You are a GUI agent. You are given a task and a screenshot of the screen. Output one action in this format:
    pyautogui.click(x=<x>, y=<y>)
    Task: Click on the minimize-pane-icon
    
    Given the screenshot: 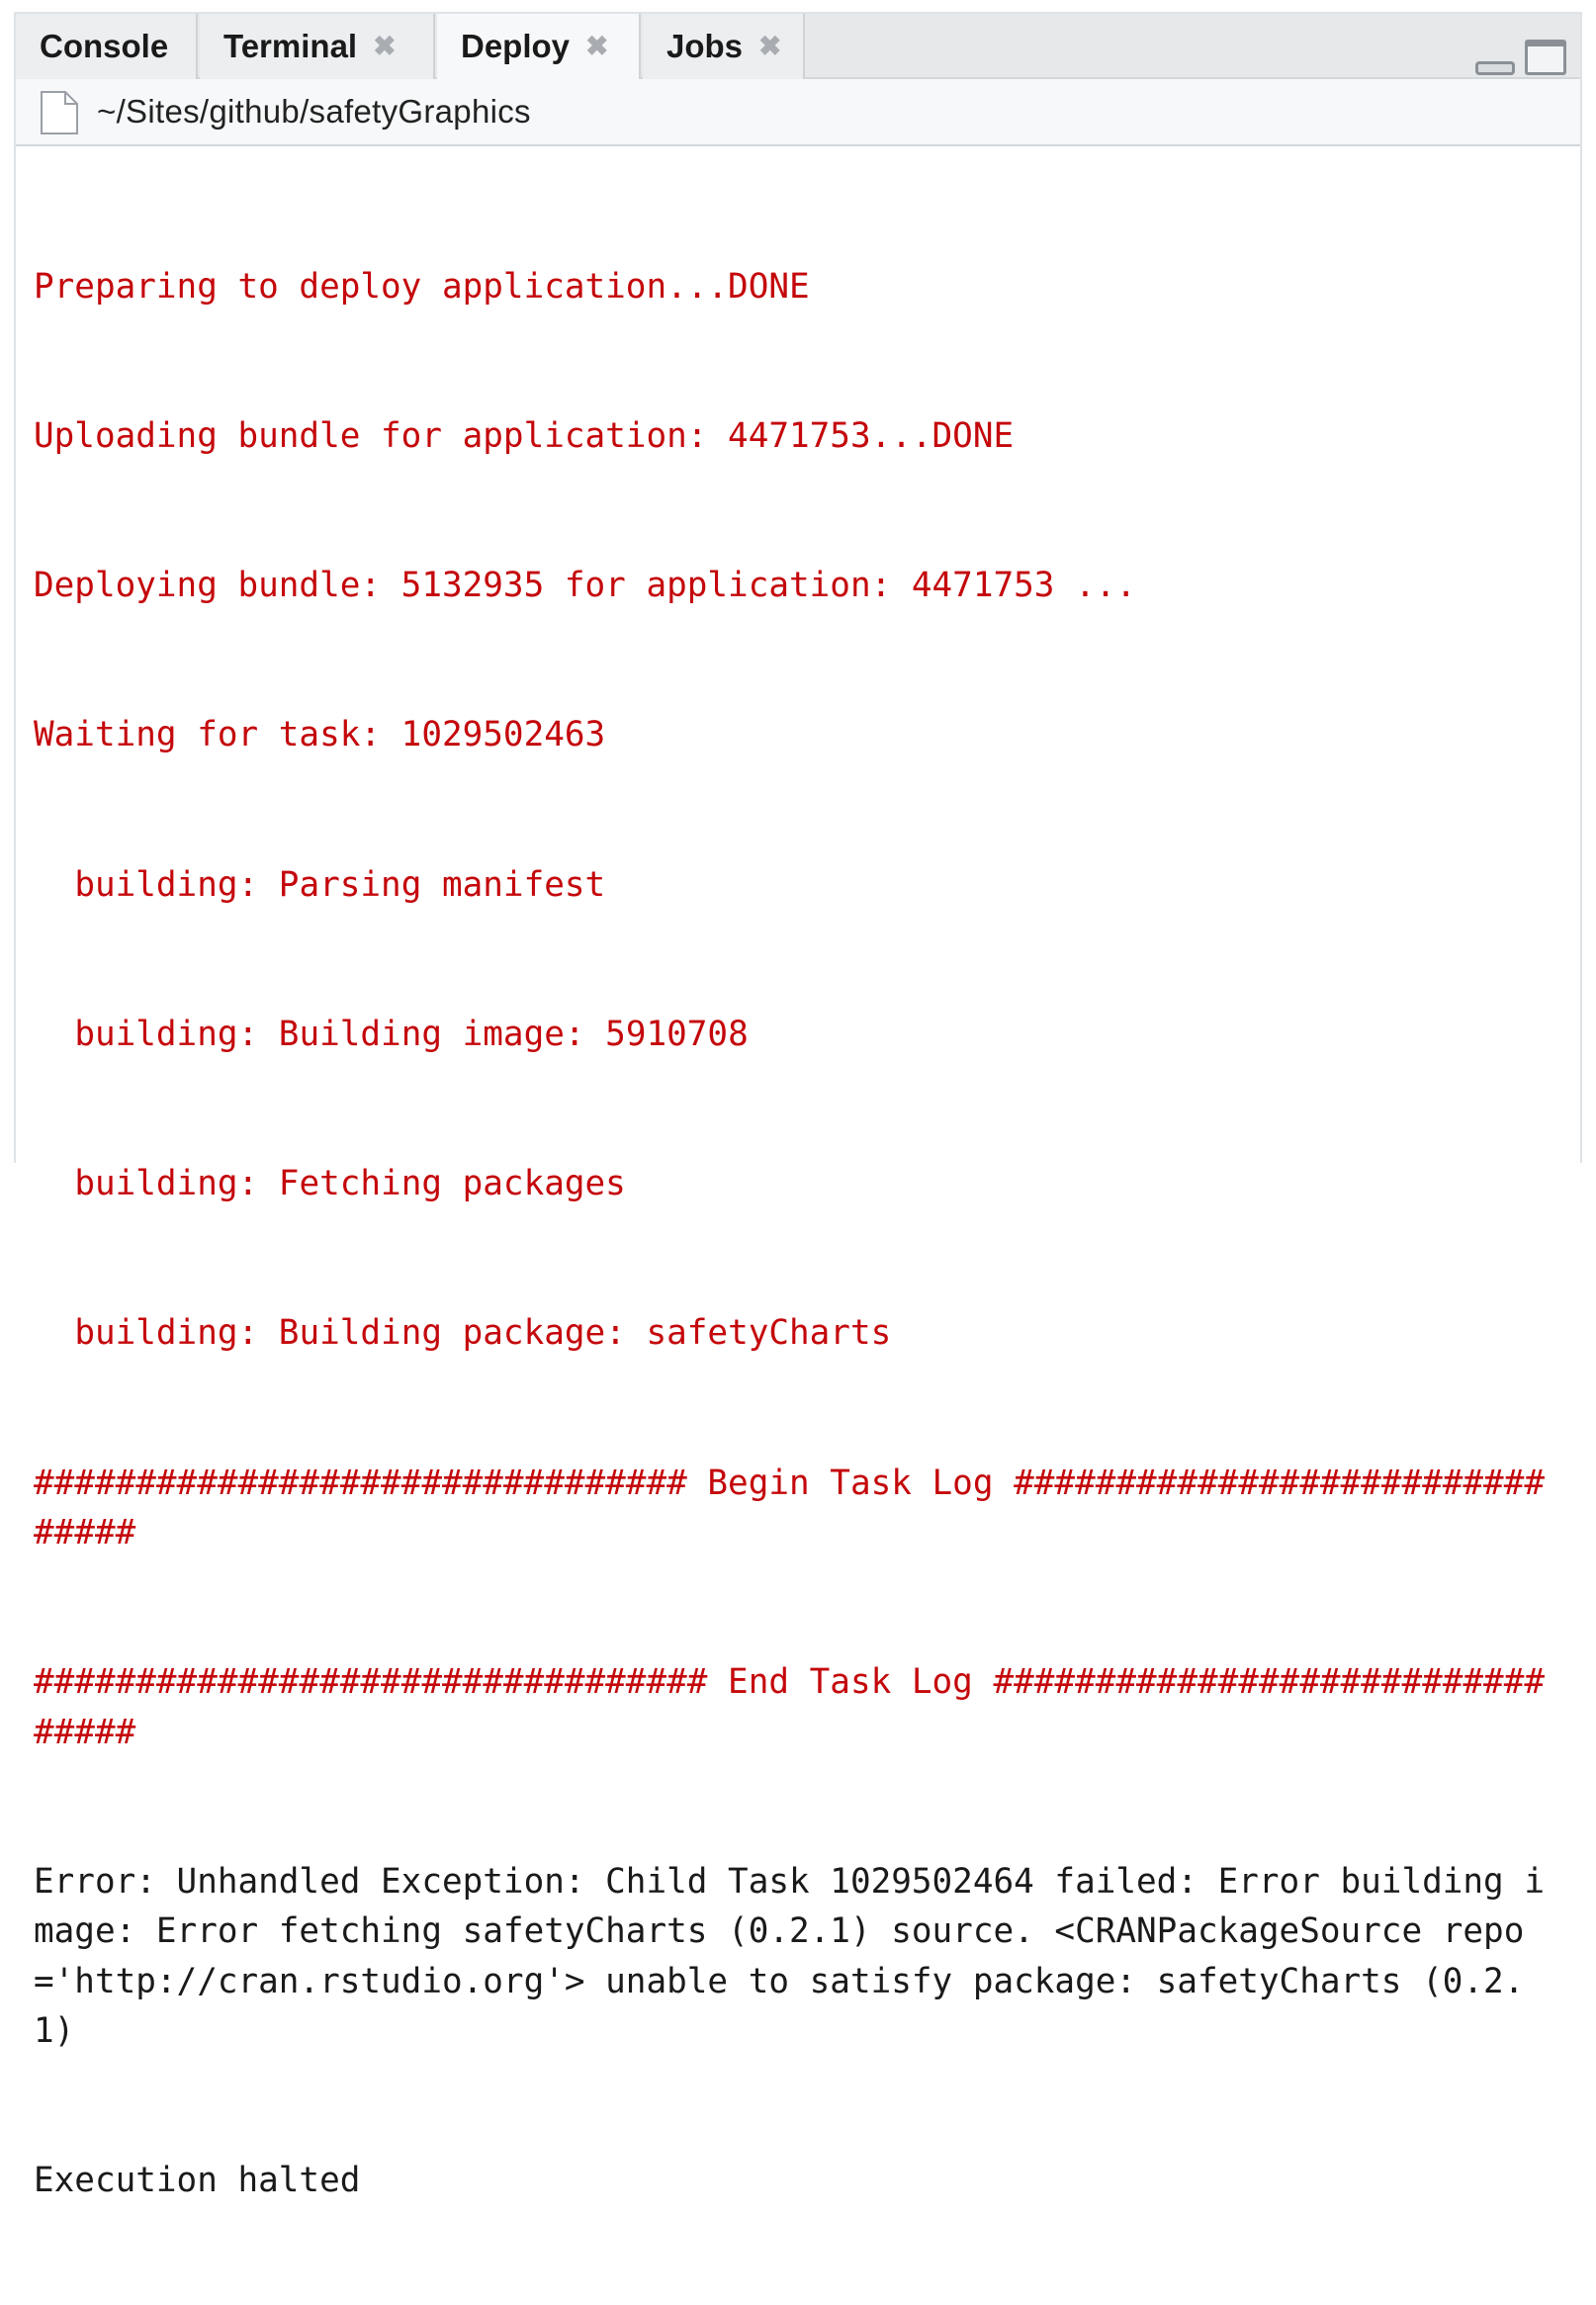 What is the action you would take?
    pyautogui.click(x=1495, y=68)
    